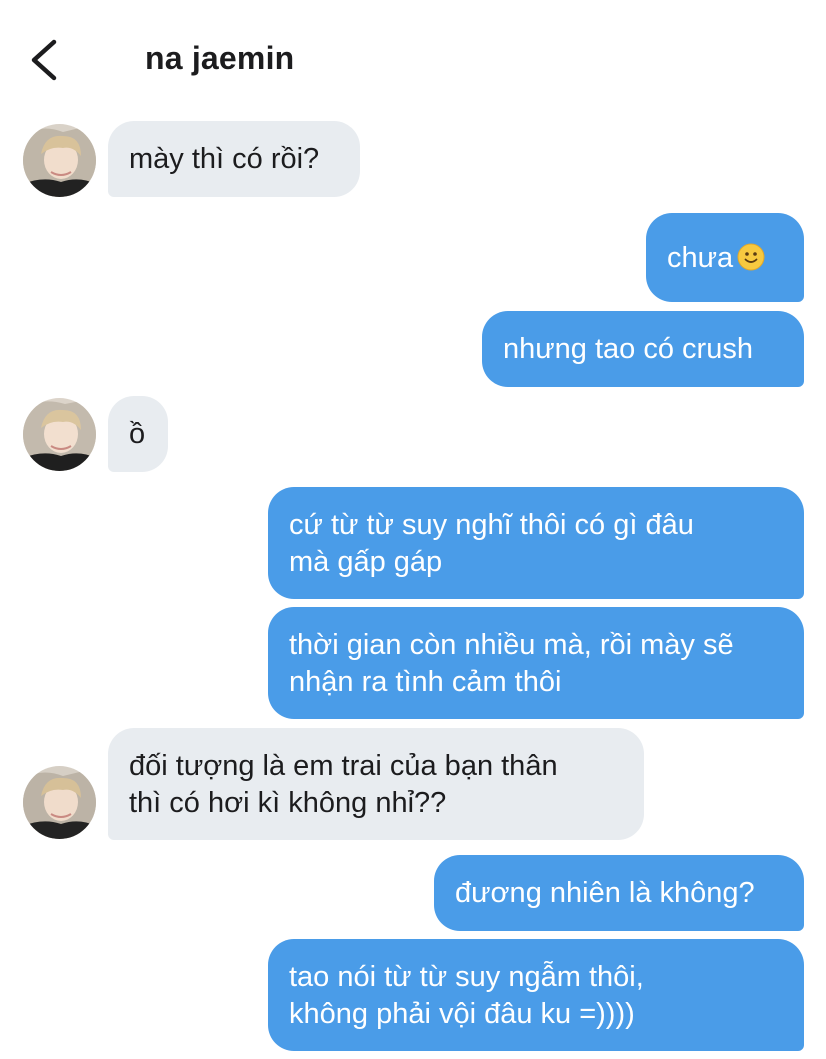 The image size is (826, 1059). What do you see at coordinates (366, 562) in the screenshot?
I see `message-text-line: mà gấp gáp` at bounding box center [366, 562].